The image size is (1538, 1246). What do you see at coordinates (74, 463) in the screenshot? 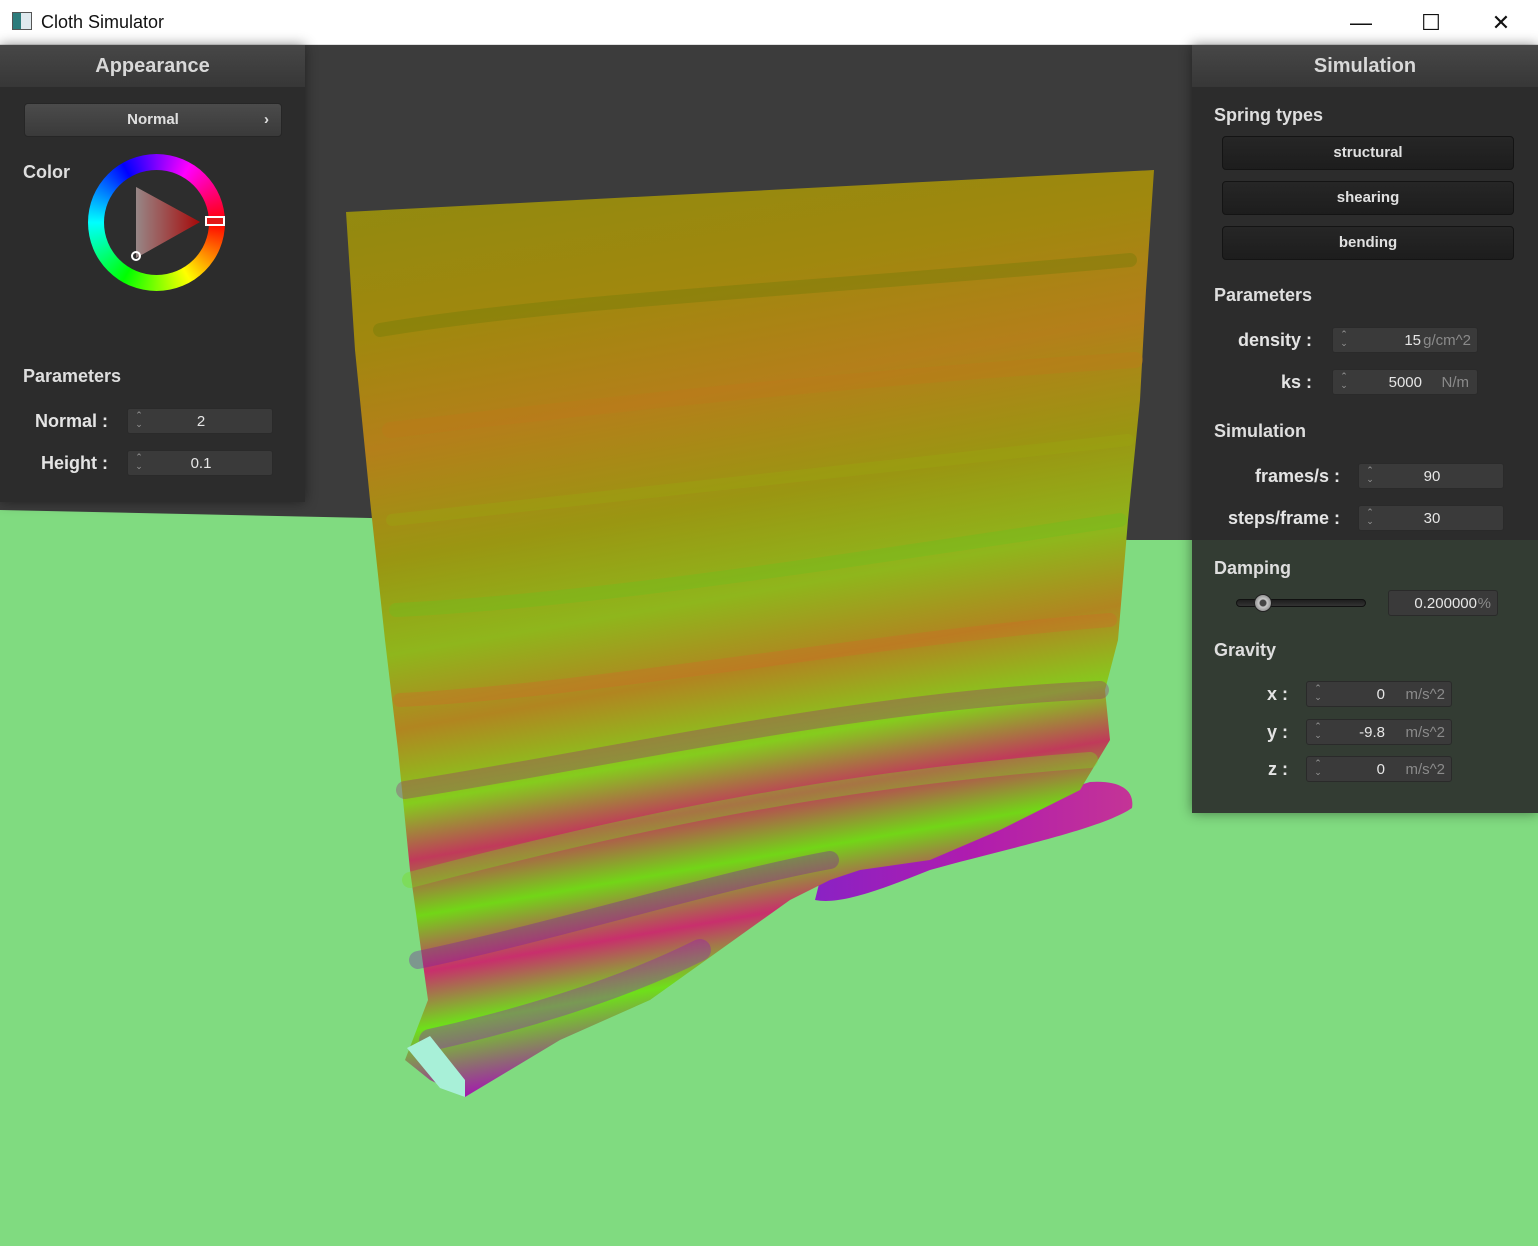
I see `height-label: Height :` at bounding box center [74, 463].